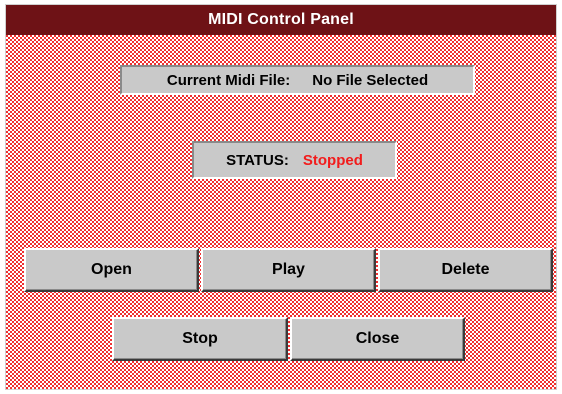 The height and width of the screenshot is (394, 562). Describe the element at coordinates (200, 339) in the screenshot. I see `stop-button: Stop` at that location.